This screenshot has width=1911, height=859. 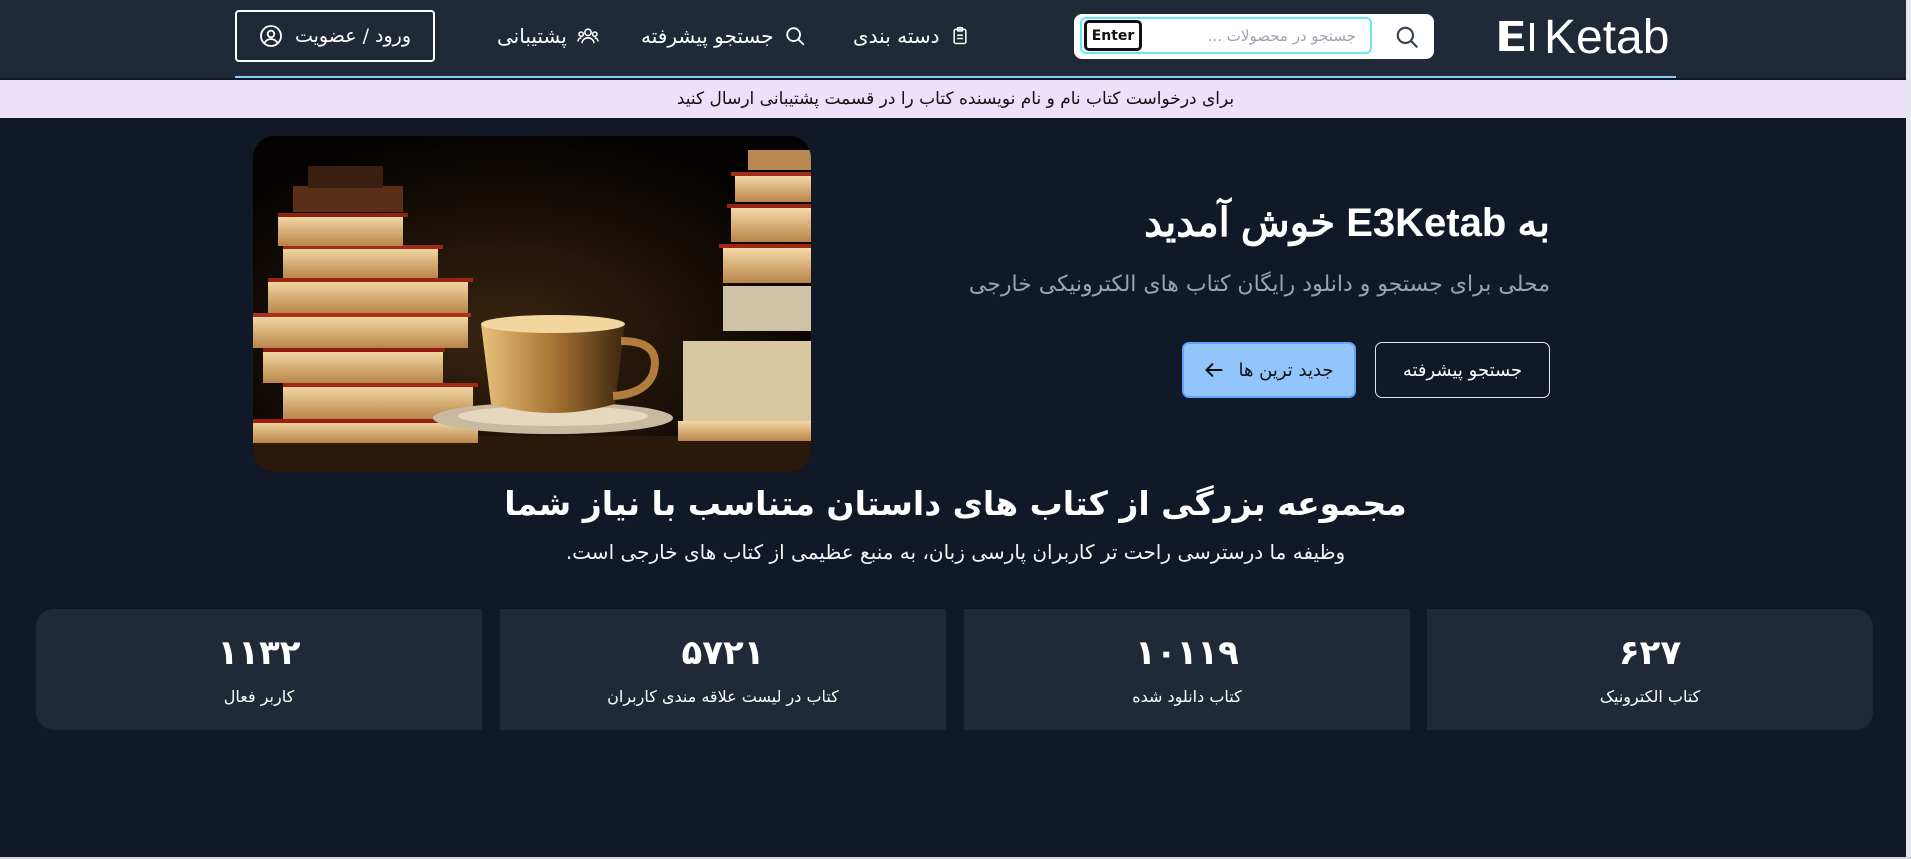 What do you see at coordinates (723, 653) in the screenshot?
I see `stat-value: ۵۷۲۱` at bounding box center [723, 653].